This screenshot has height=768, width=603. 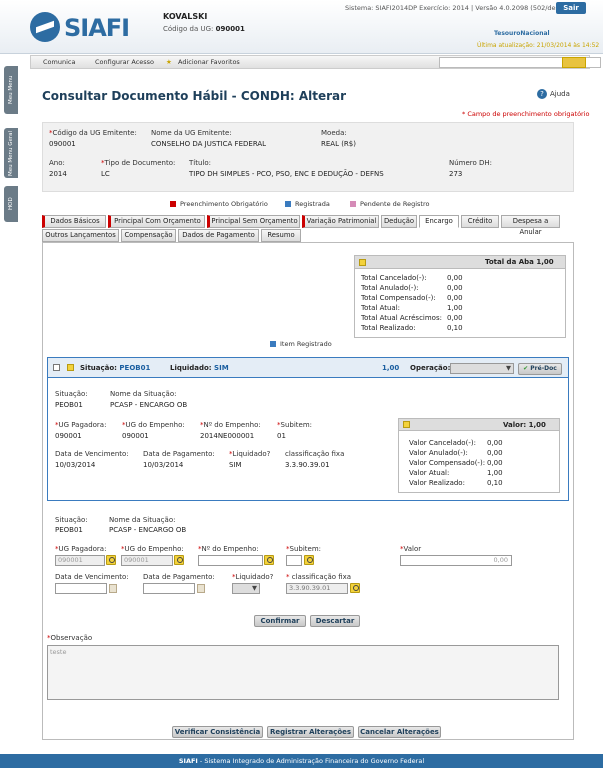 I want to click on descartar-button: Descartar, so click(x=335, y=621).